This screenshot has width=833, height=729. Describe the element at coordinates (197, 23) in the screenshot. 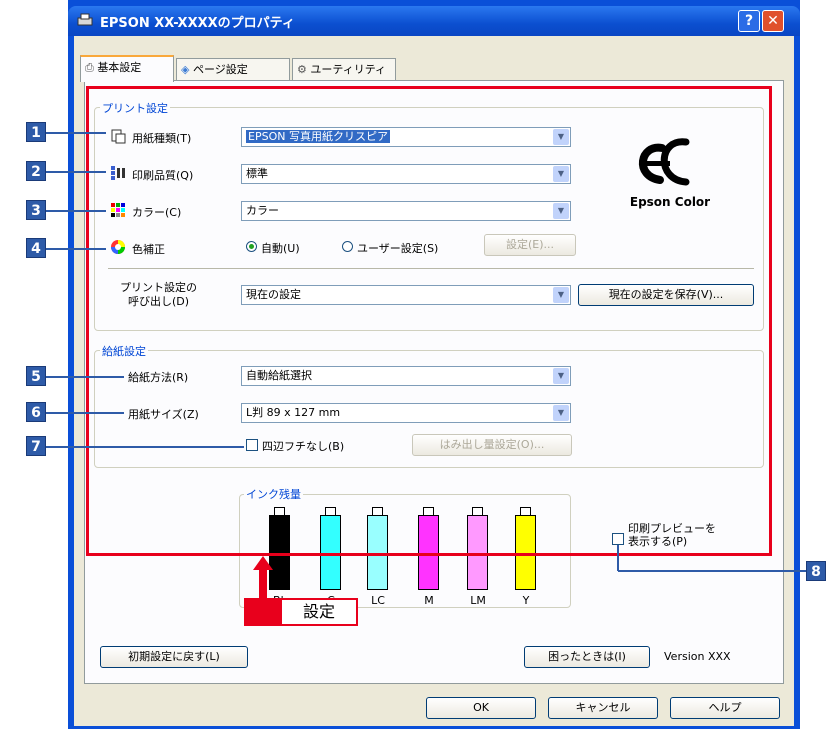

I see `window-title: EPSON XX-XXXXのプロパティ` at that location.